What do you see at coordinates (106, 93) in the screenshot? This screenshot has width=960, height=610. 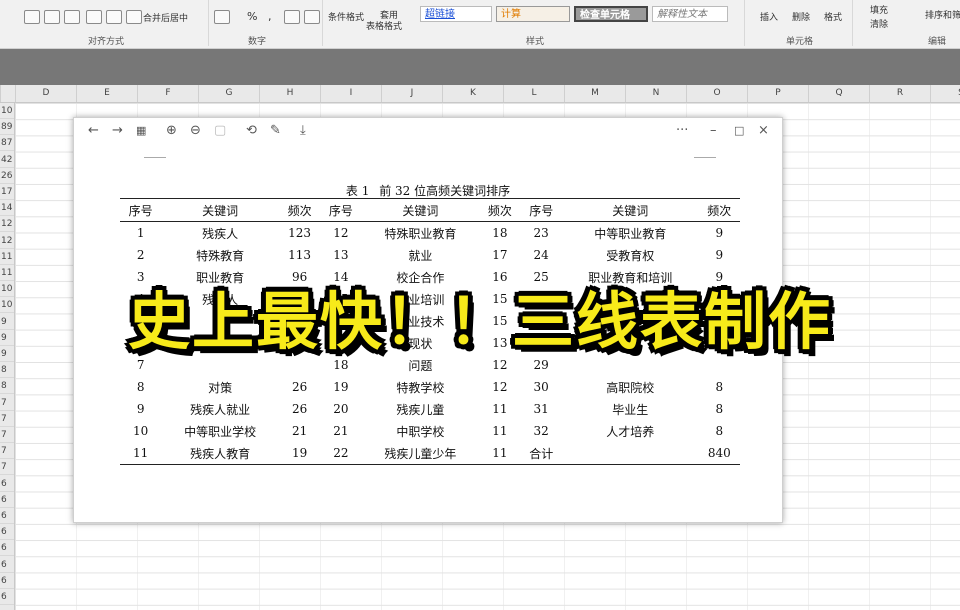 I see `column-header: E` at bounding box center [106, 93].